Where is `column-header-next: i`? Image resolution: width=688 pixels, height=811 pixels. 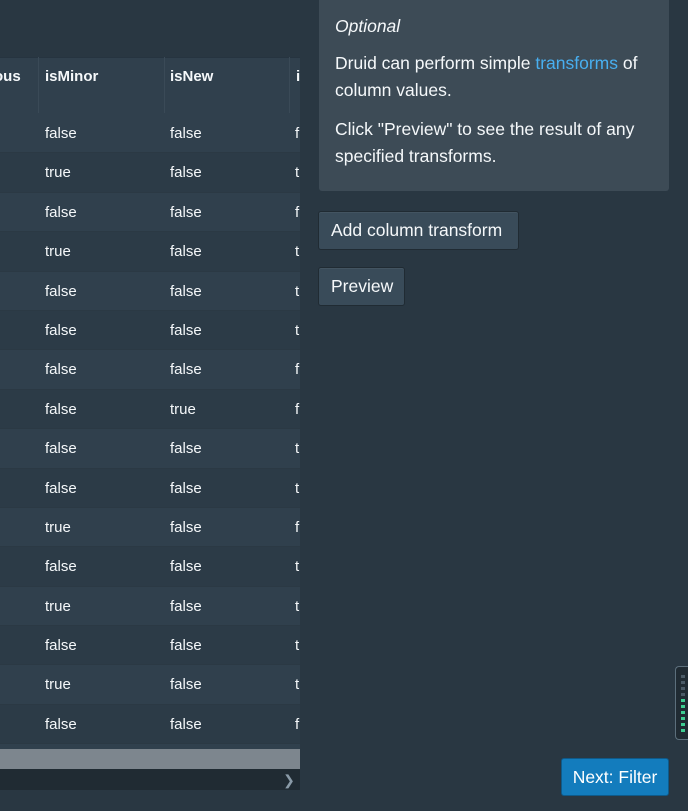 column-header-next: i is located at coordinates (298, 86).